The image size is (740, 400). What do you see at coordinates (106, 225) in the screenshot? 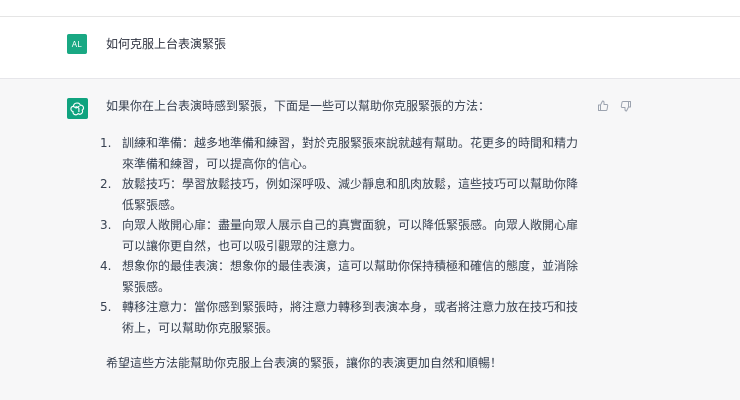
I see `list-item-number: 3.` at bounding box center [106, 225].